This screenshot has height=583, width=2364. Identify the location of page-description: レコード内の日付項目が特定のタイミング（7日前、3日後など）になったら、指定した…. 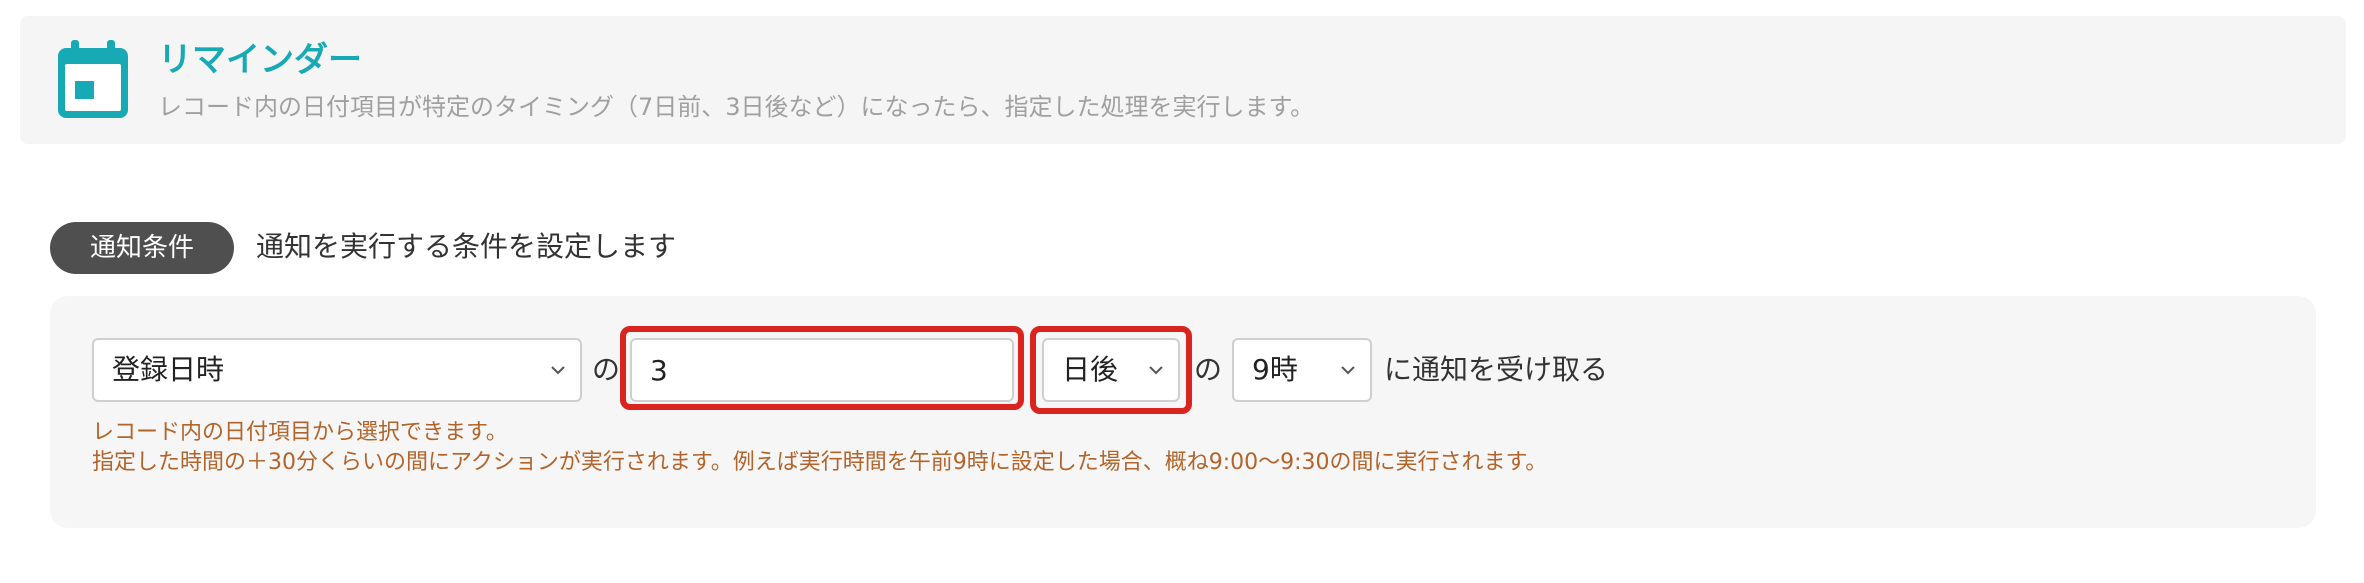
(736, 107).